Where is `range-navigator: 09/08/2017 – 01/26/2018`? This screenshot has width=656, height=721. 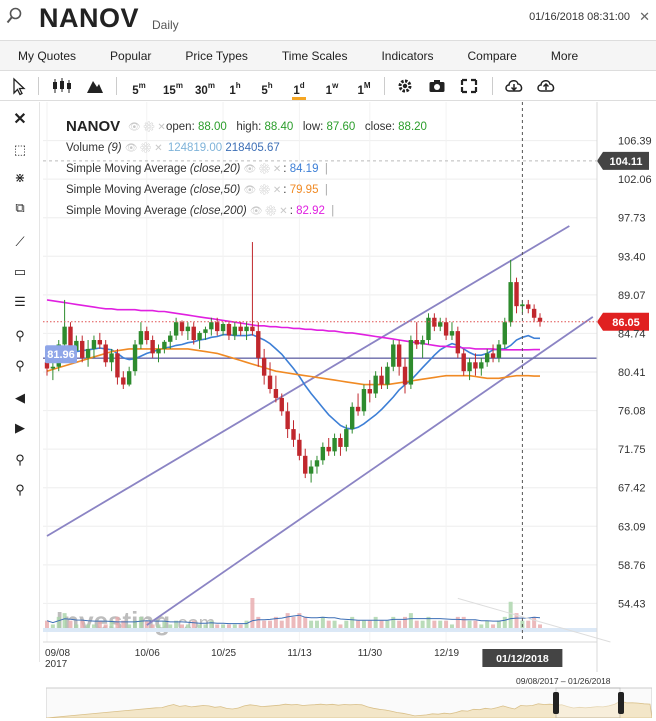 range-navigator: 09/08/2017 – 01/26/2018 is located at coordinates (349, 696).